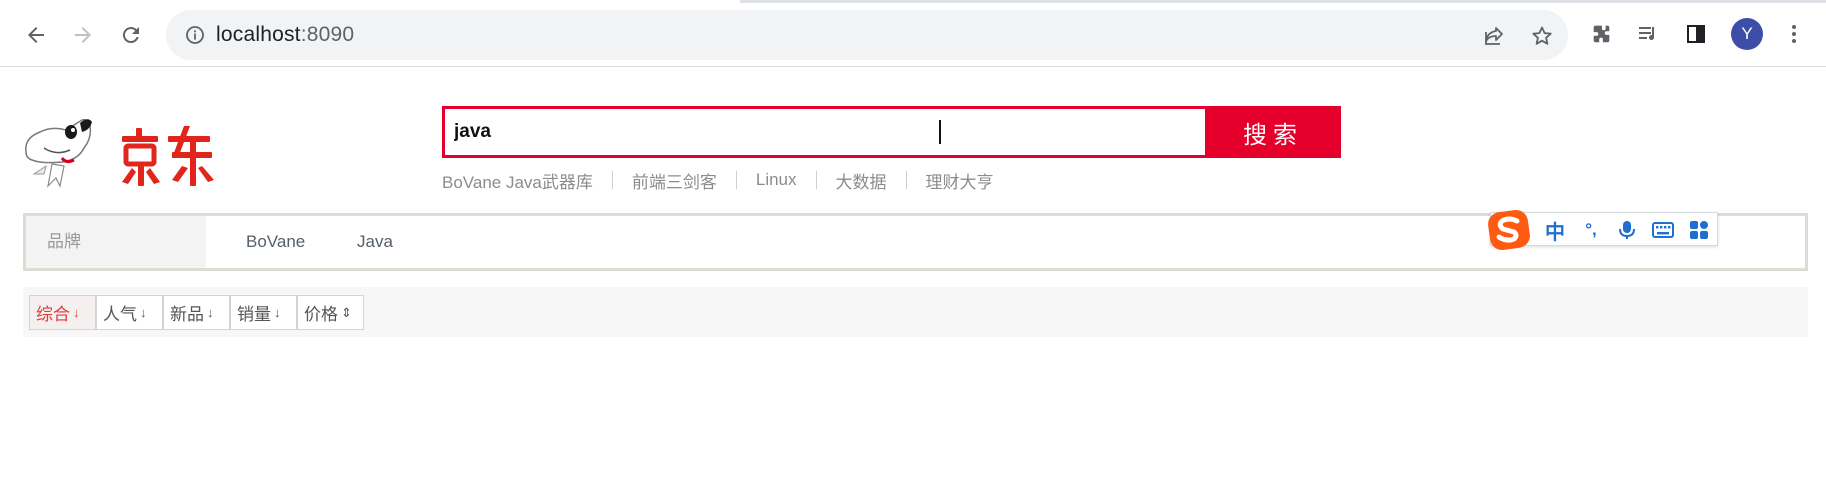 The image size is (1826, 482). I want to click on apps-icon, so click(1699, 230).